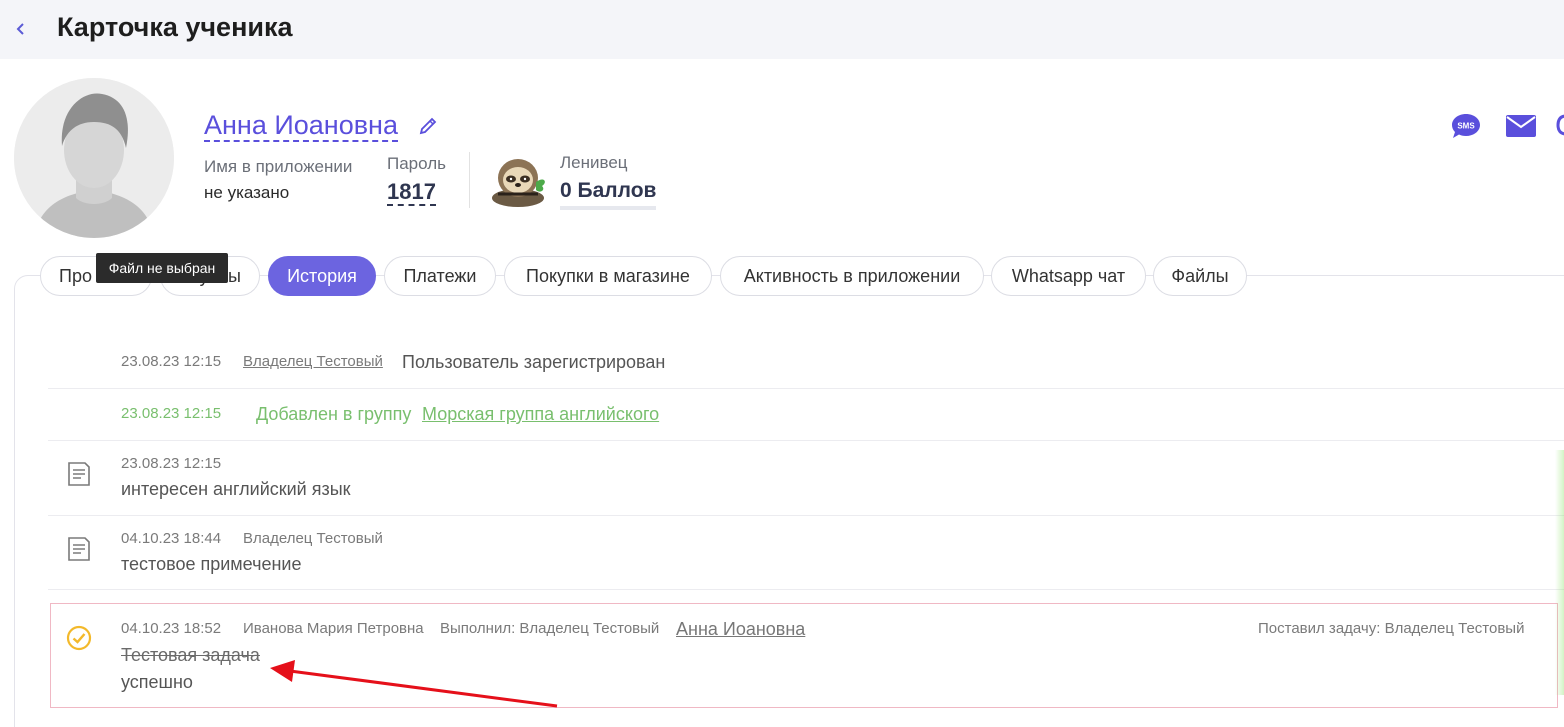  I want to click on task-time: 04.10.23 18:52, so click(171, 628).